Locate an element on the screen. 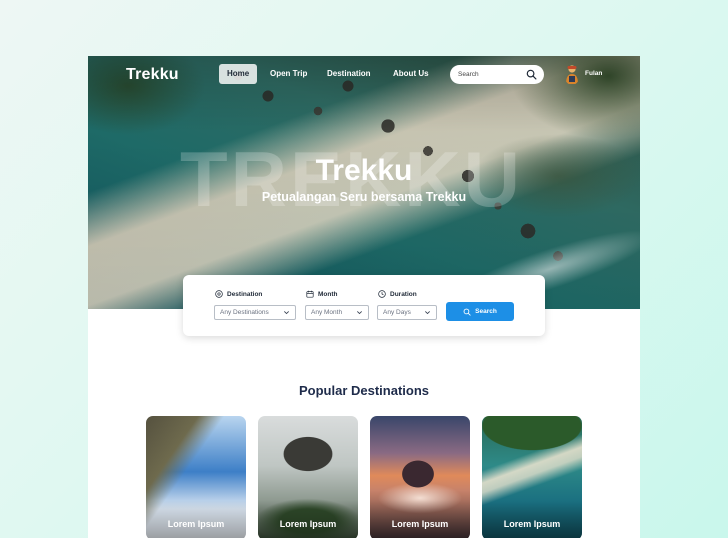  month-label-group: Month is located at coordinates (322, 294).